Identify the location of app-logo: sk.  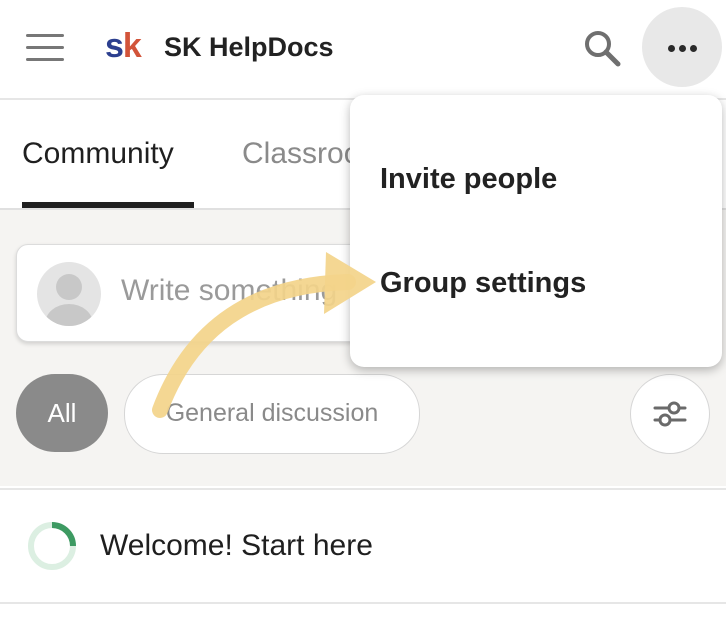
(123, 46).